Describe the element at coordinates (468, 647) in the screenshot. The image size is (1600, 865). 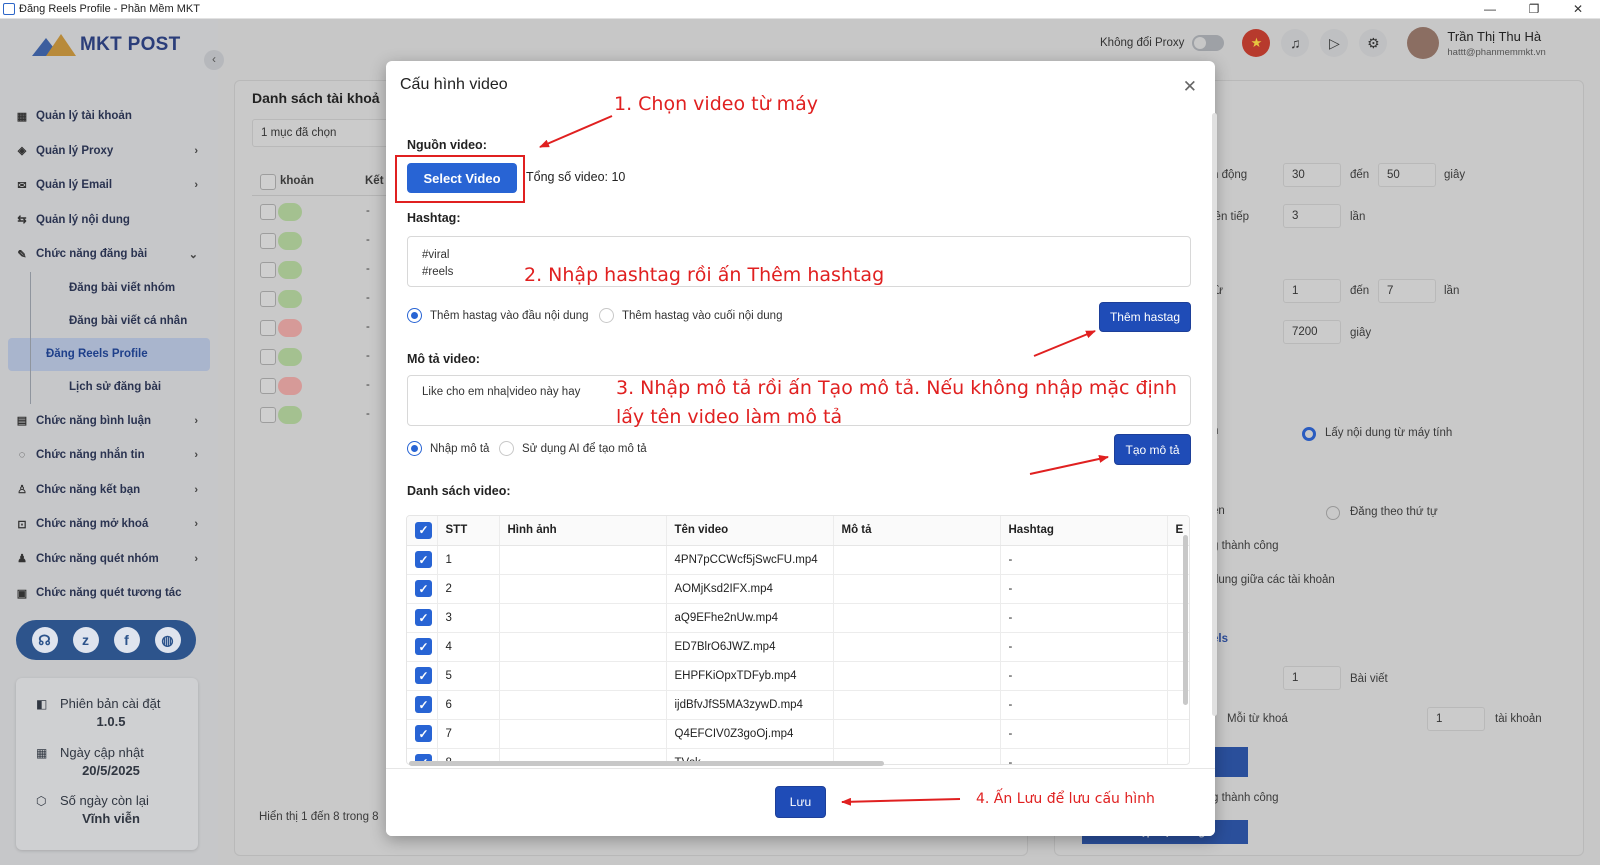
I see `row-stt: 4` at that location.